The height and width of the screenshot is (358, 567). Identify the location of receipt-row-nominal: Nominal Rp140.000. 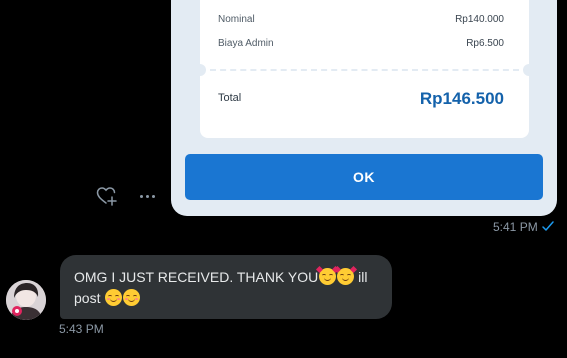
(361, 19).